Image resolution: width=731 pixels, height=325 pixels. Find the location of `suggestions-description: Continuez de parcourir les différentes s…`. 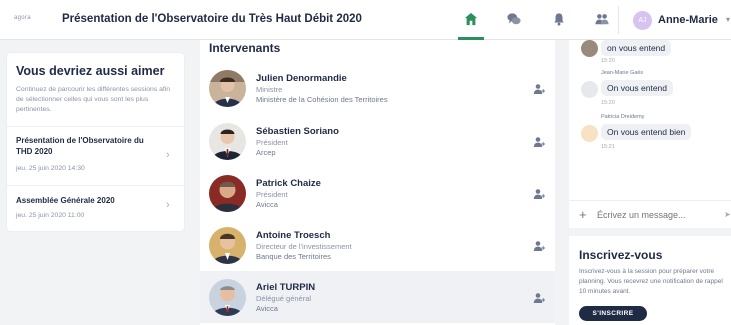

suggestions-description: Continuez de parcourir les différentes s… is located at coordinates (93, 99).